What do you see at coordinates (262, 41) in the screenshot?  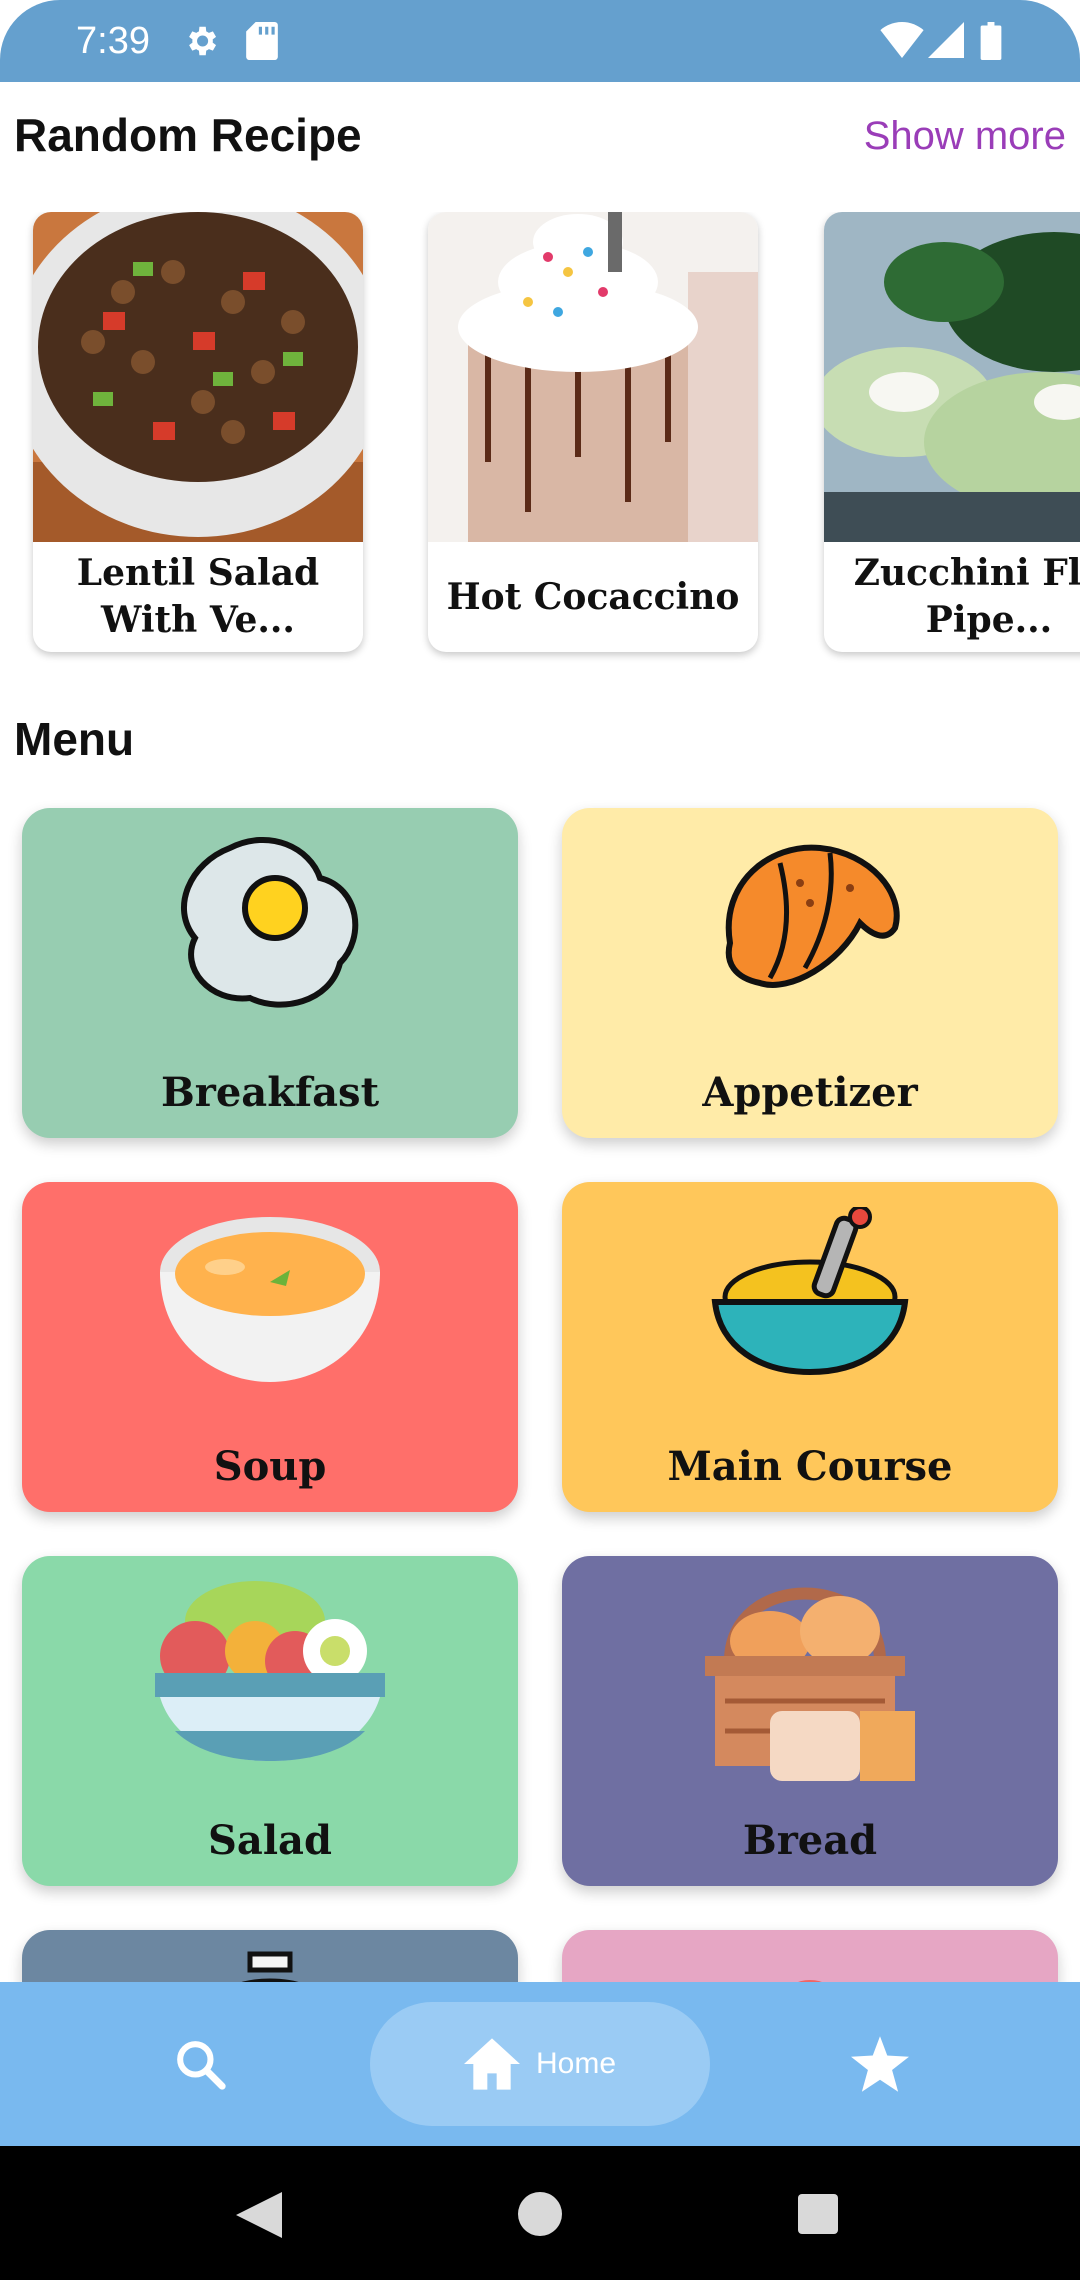 I see `sd-card-icon` at bounding box center [262, 41].